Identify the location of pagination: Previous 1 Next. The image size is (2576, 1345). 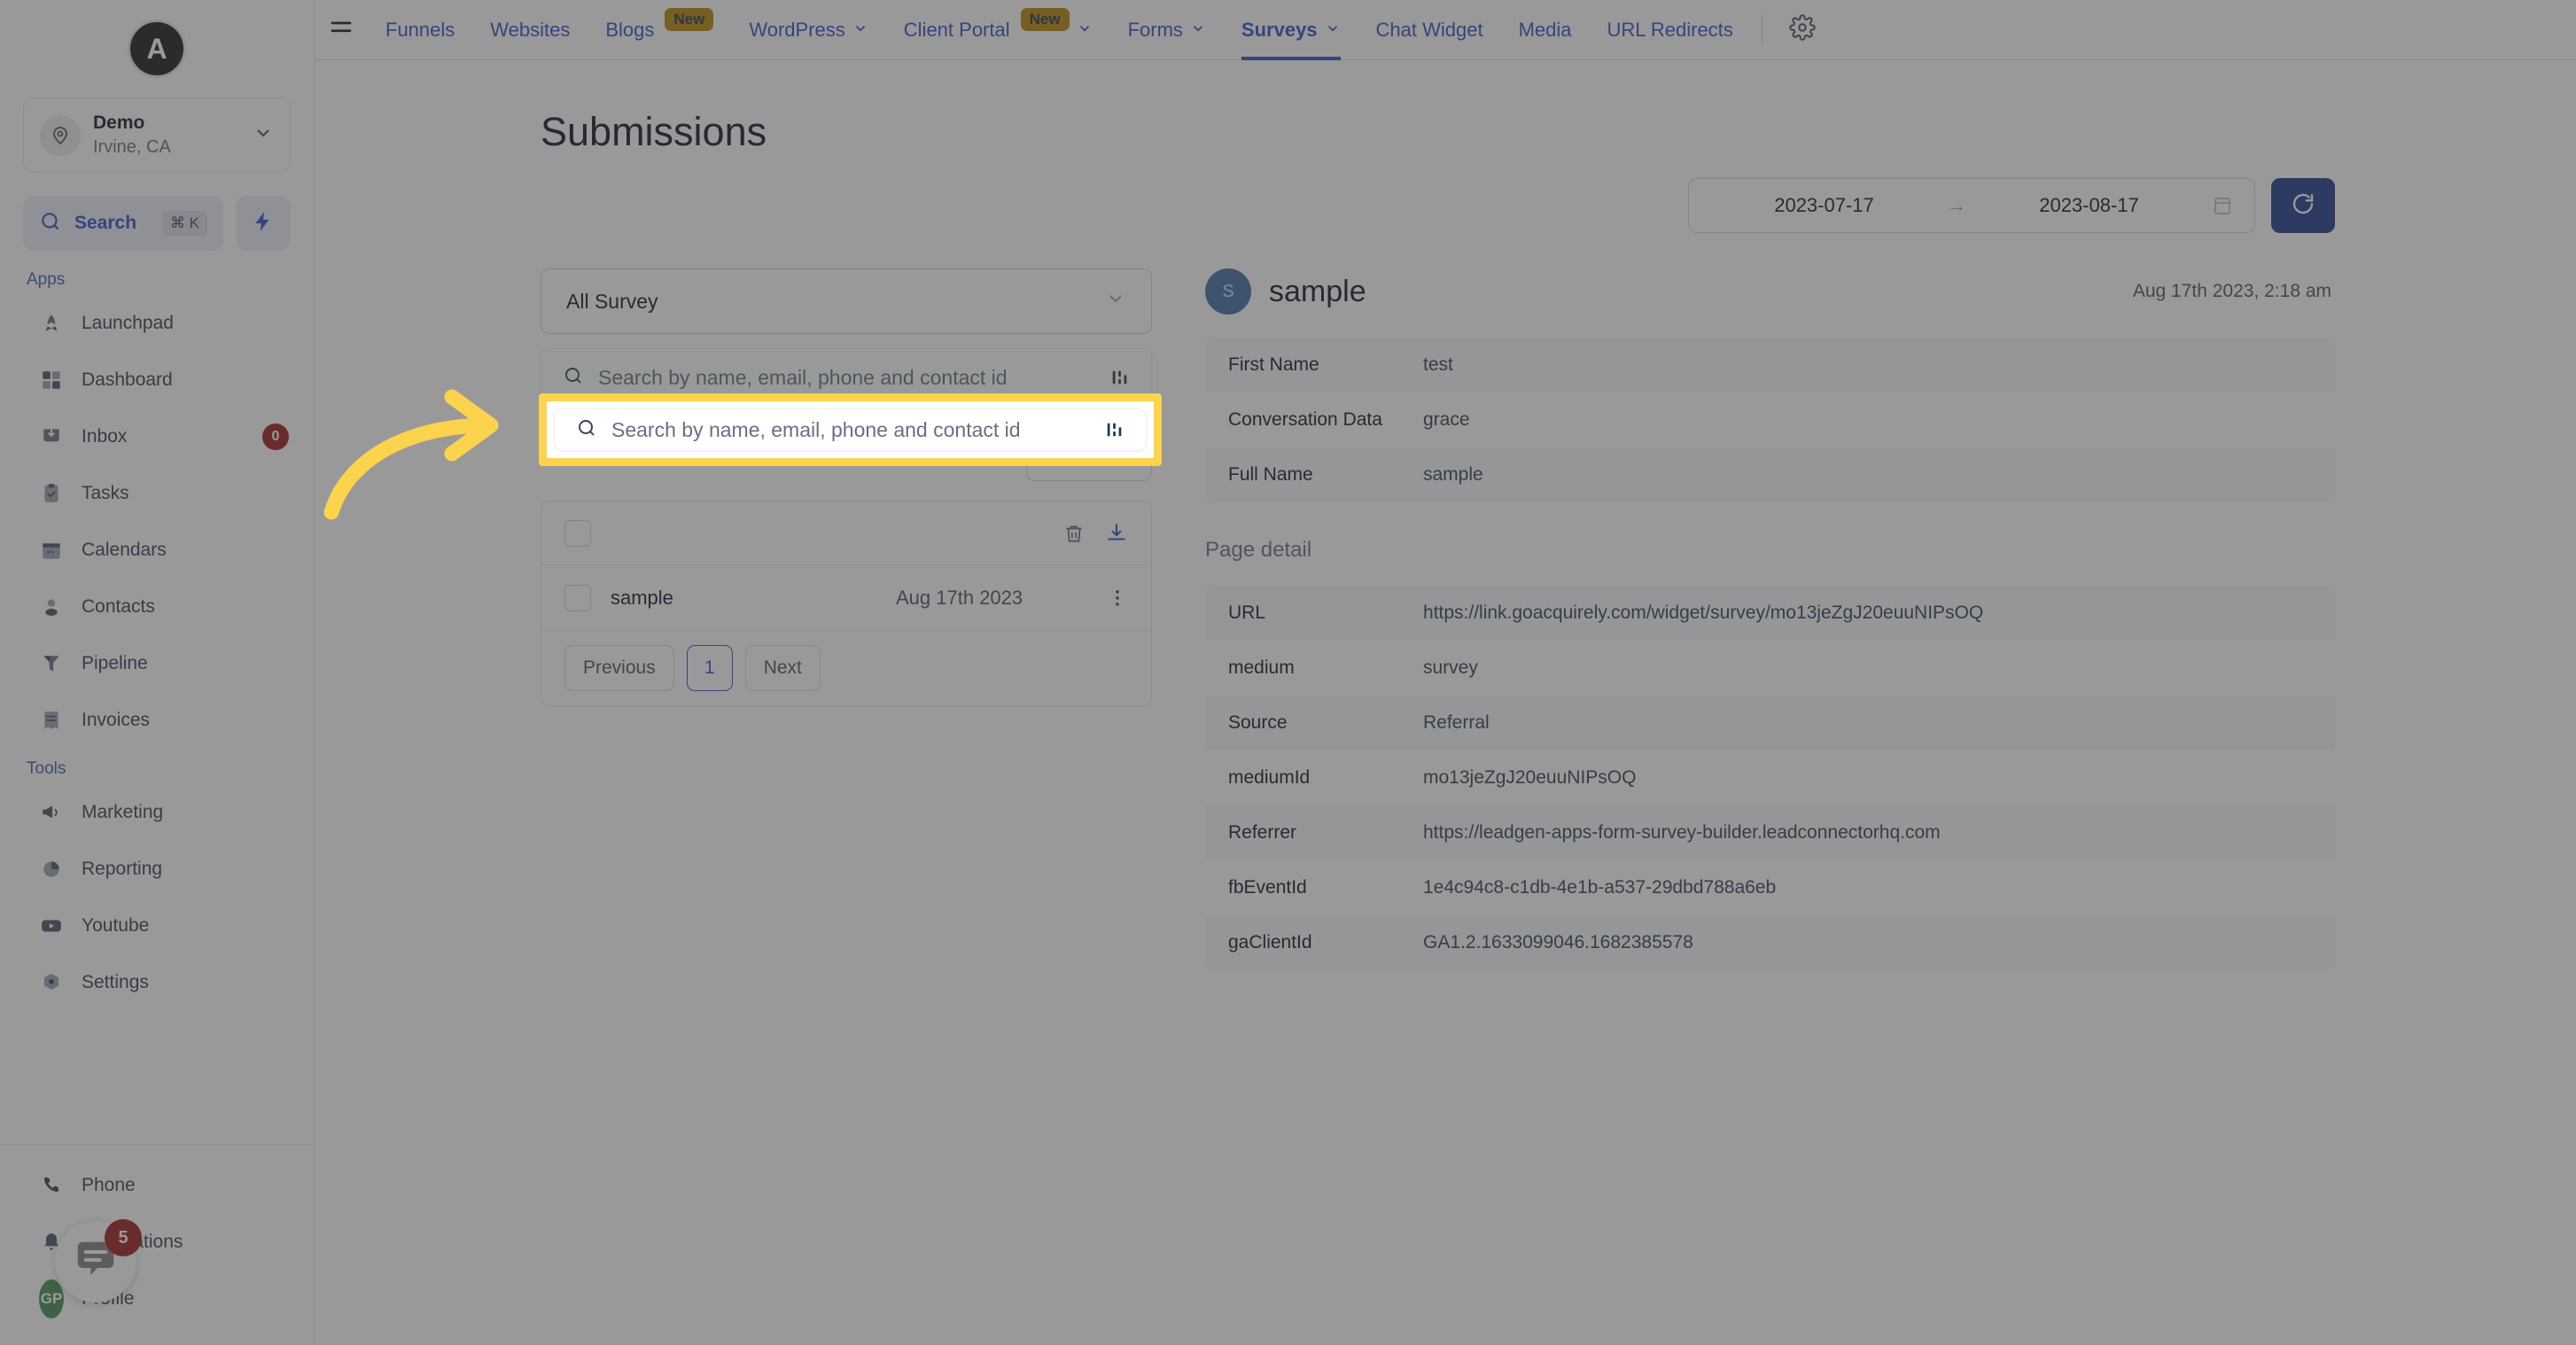
(846, 668).